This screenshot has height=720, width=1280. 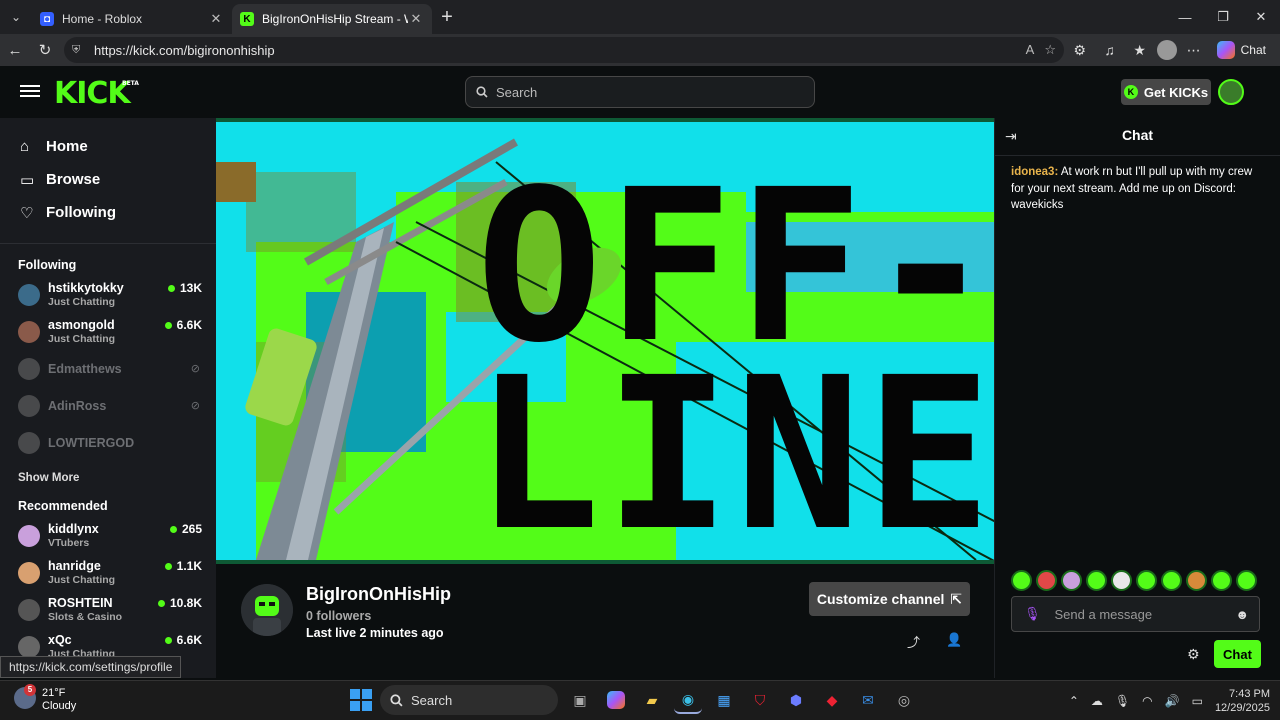 What do you see at coordinates (564, 50) in the screenshot?
I see `url-field: ⛨ https://kick.com/bigirononhiship A ☆` at bounding box center [564, 50].